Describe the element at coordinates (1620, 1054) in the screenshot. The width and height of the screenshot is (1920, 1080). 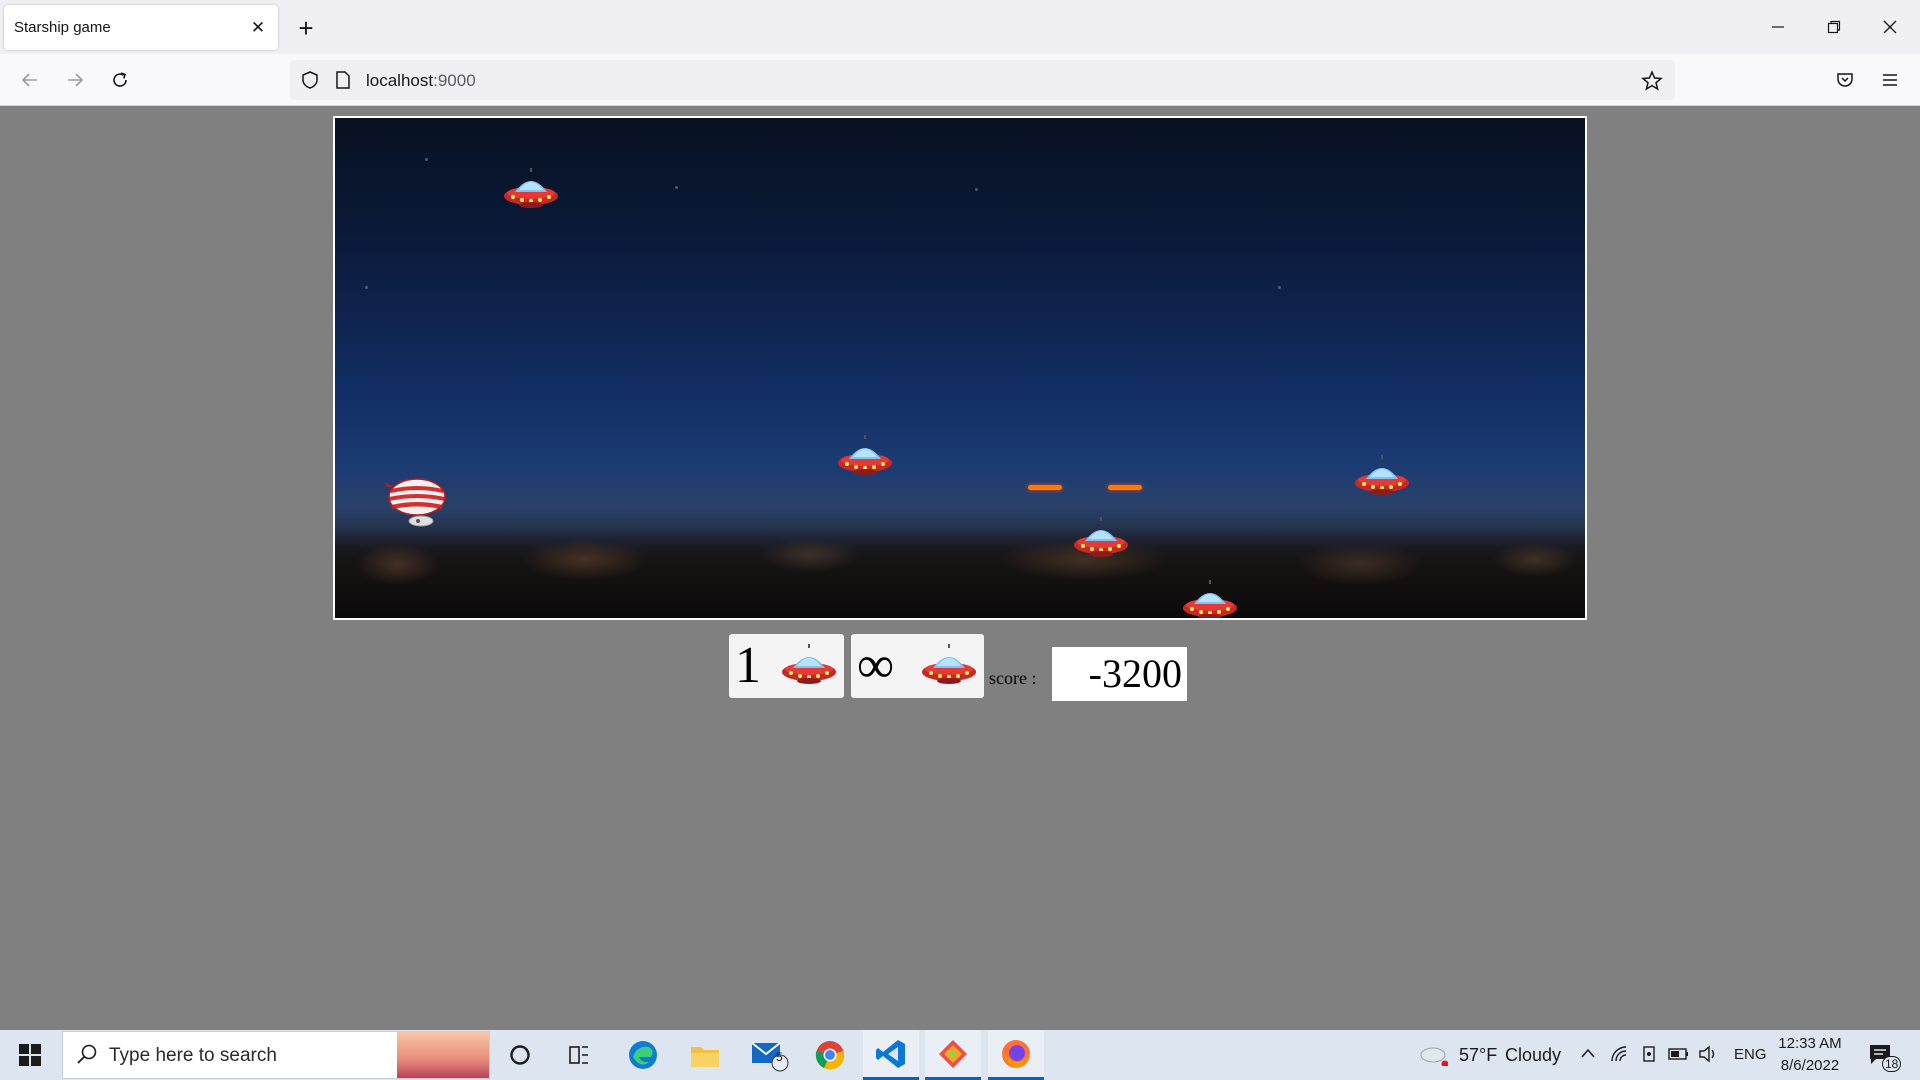
I see `wifi-icon` at that location.